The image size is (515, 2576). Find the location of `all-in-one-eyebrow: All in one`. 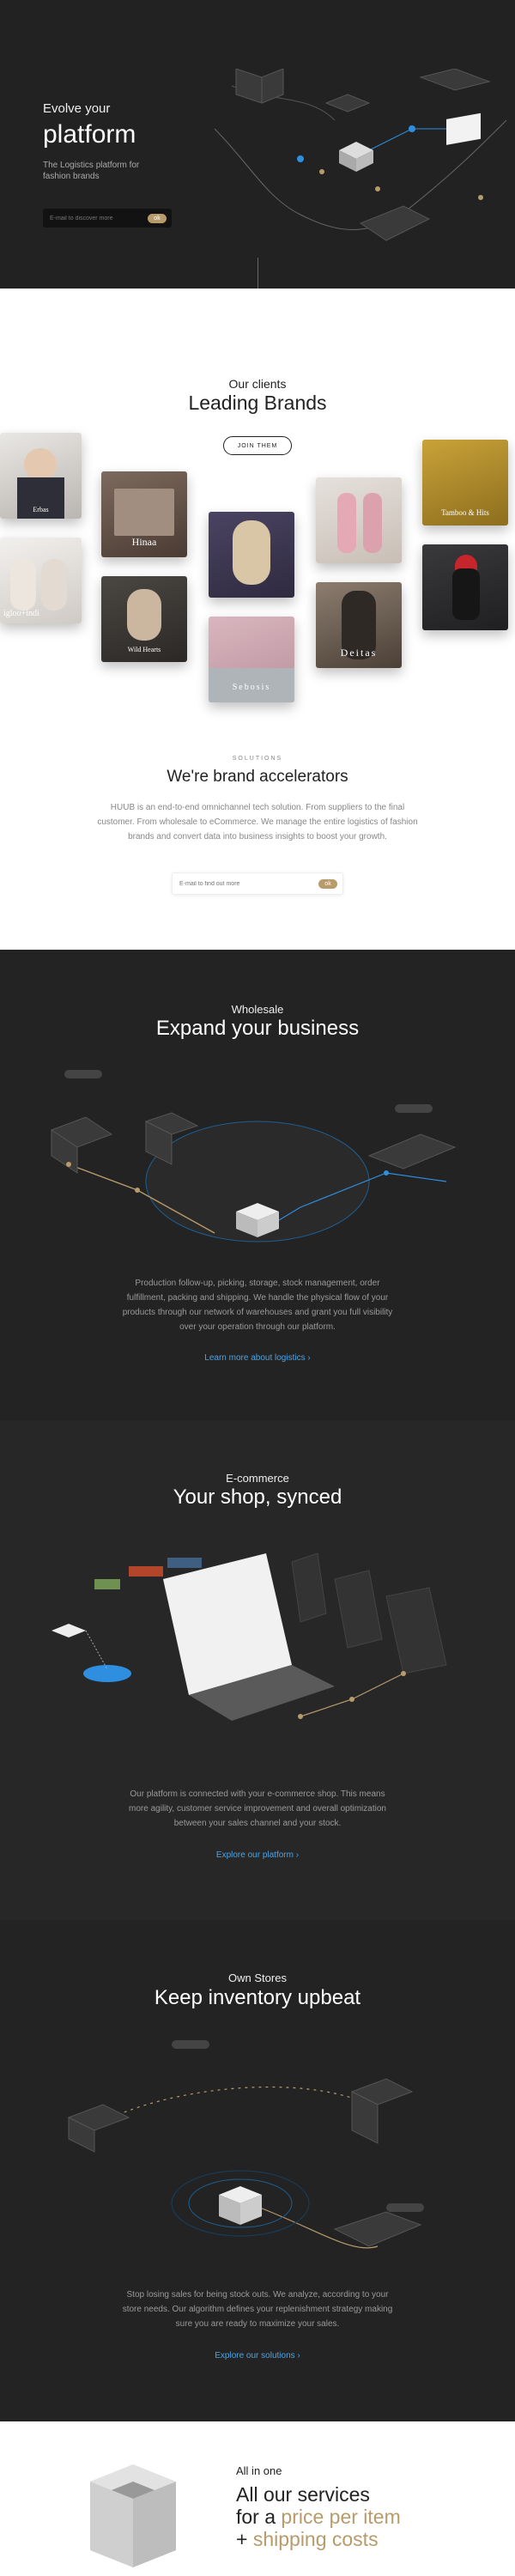

all-in-one-eyebrow: All in one is located at coordinates (259, 2470).